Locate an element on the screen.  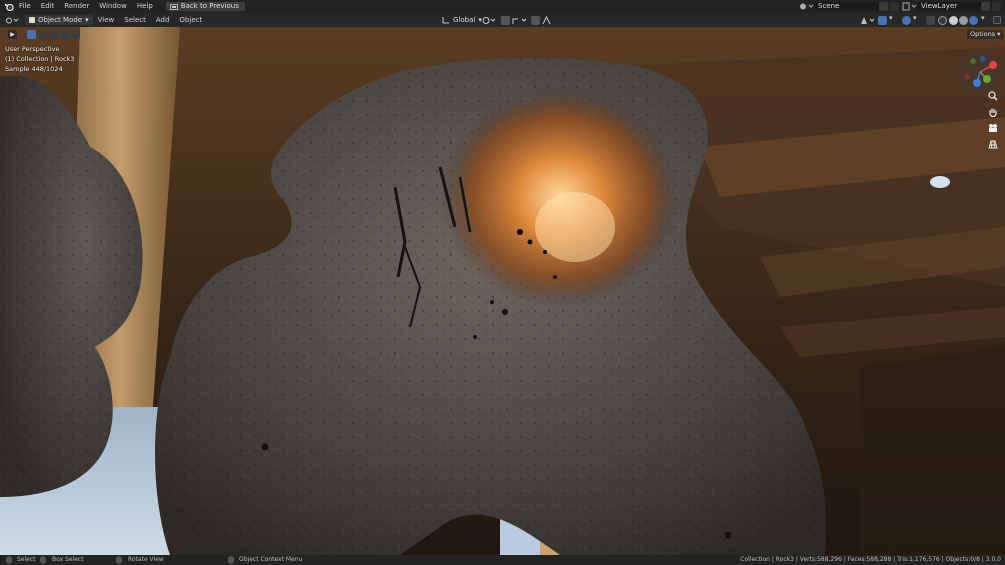
select-extend-icon is located at coordinates (42, 34).